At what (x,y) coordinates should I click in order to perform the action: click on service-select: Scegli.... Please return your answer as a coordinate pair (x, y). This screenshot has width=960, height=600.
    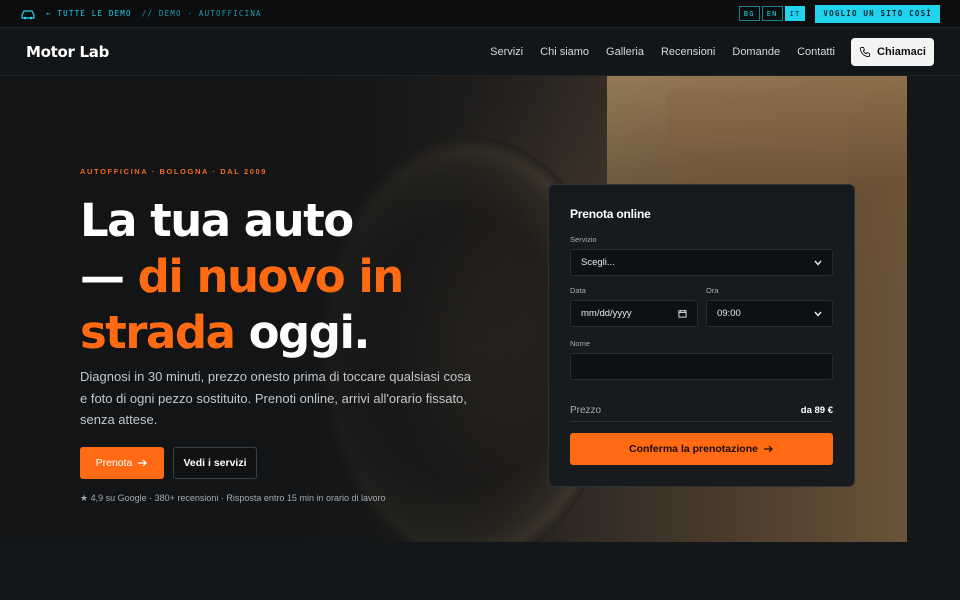
    Looking at the image, I should click on (701, 262).